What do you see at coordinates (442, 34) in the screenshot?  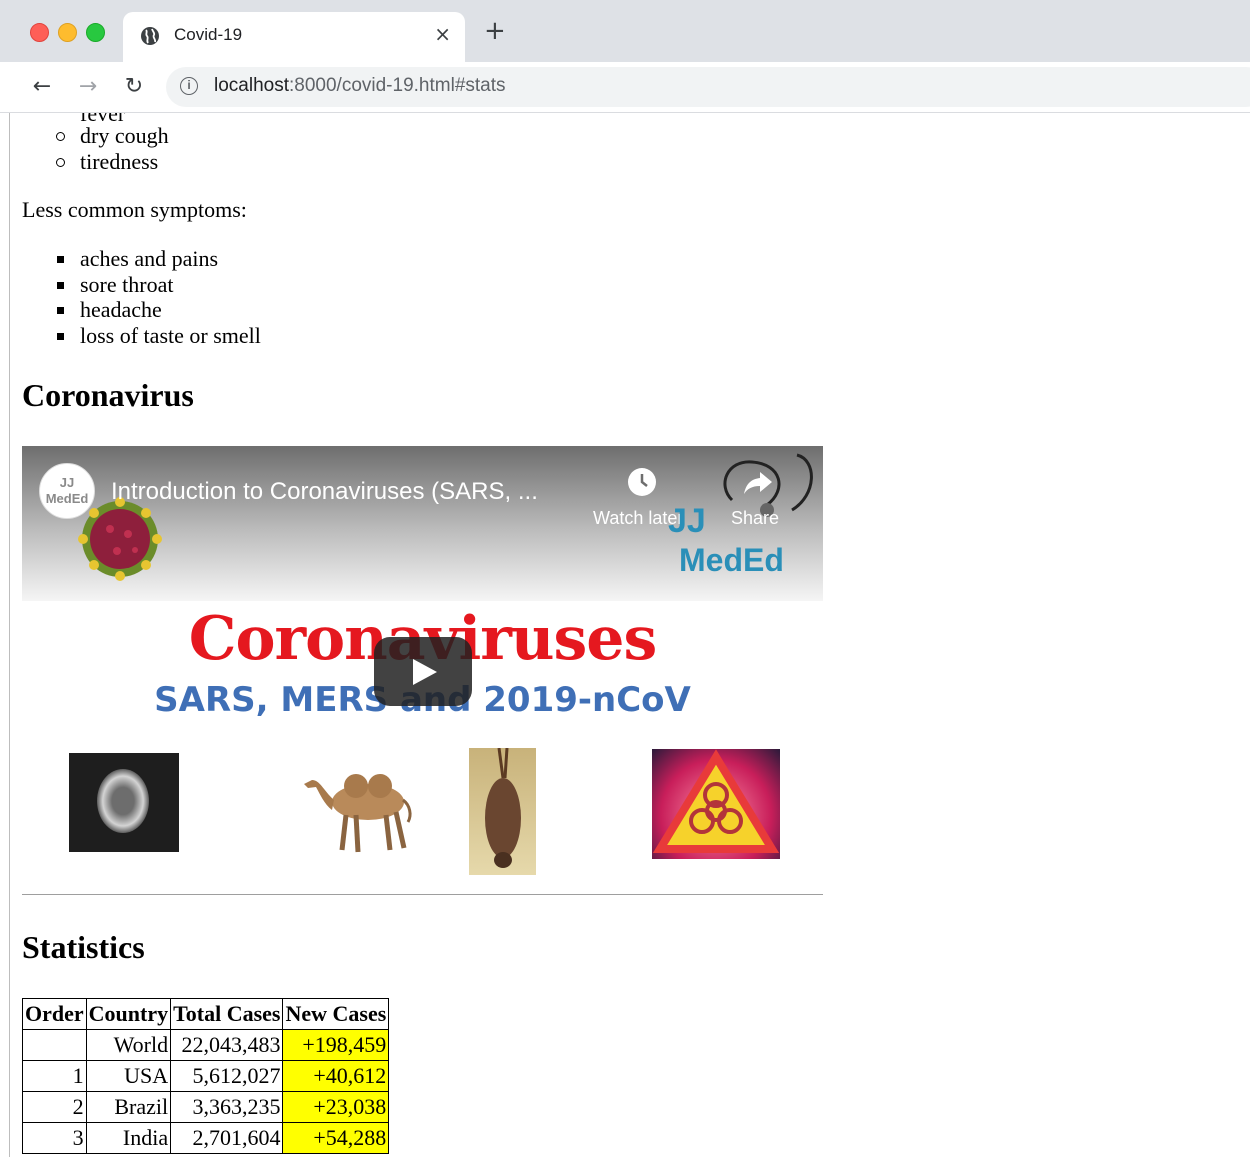 I see `tab-close-icon: ×` at bounding box center [442, 34].